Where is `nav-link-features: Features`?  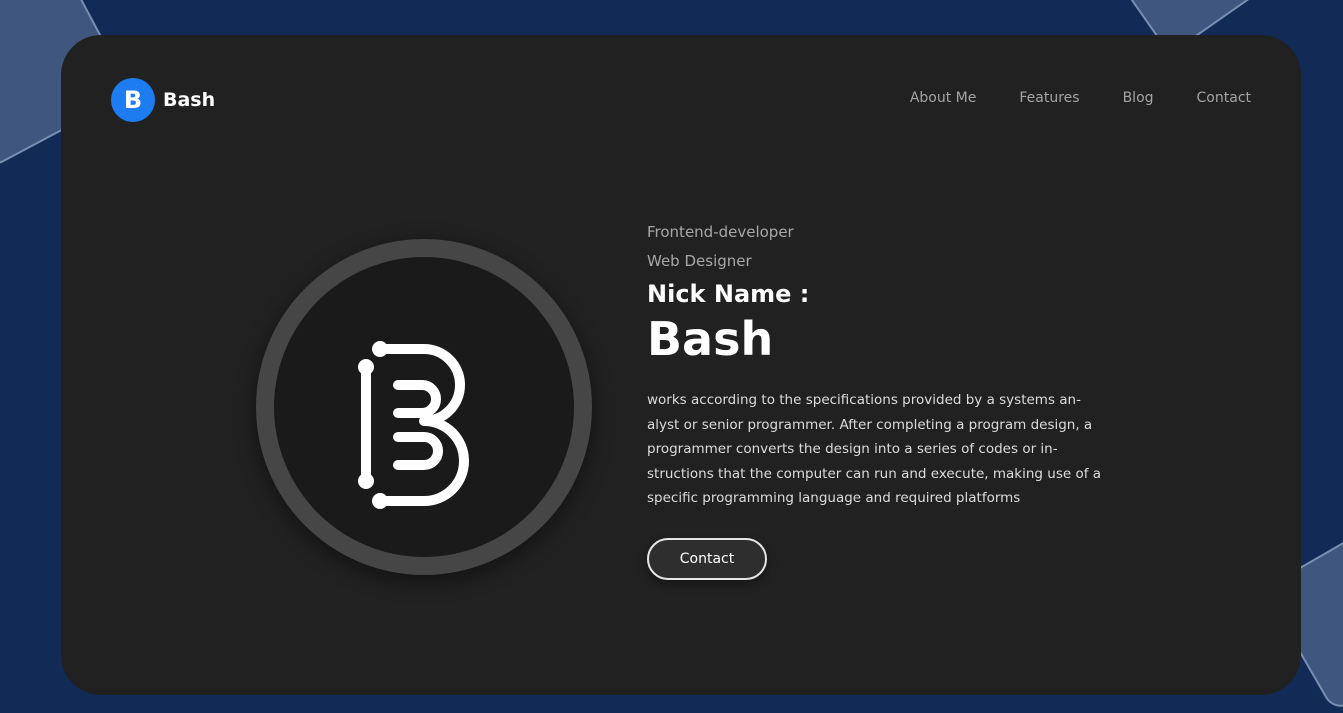
nav-link-features: Features is located at coordinates (1049, 98).